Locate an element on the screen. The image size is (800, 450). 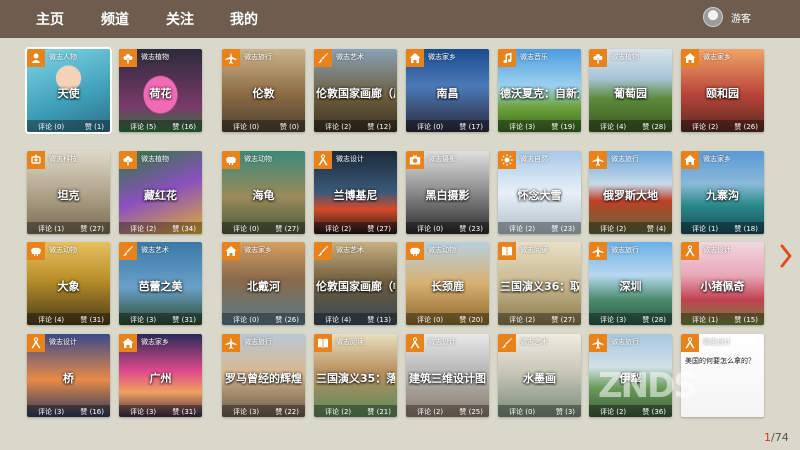
content-tile: 微志设计 兰博基尼 评论 (2) 赞 (27) is located at coordinates (355, 192).